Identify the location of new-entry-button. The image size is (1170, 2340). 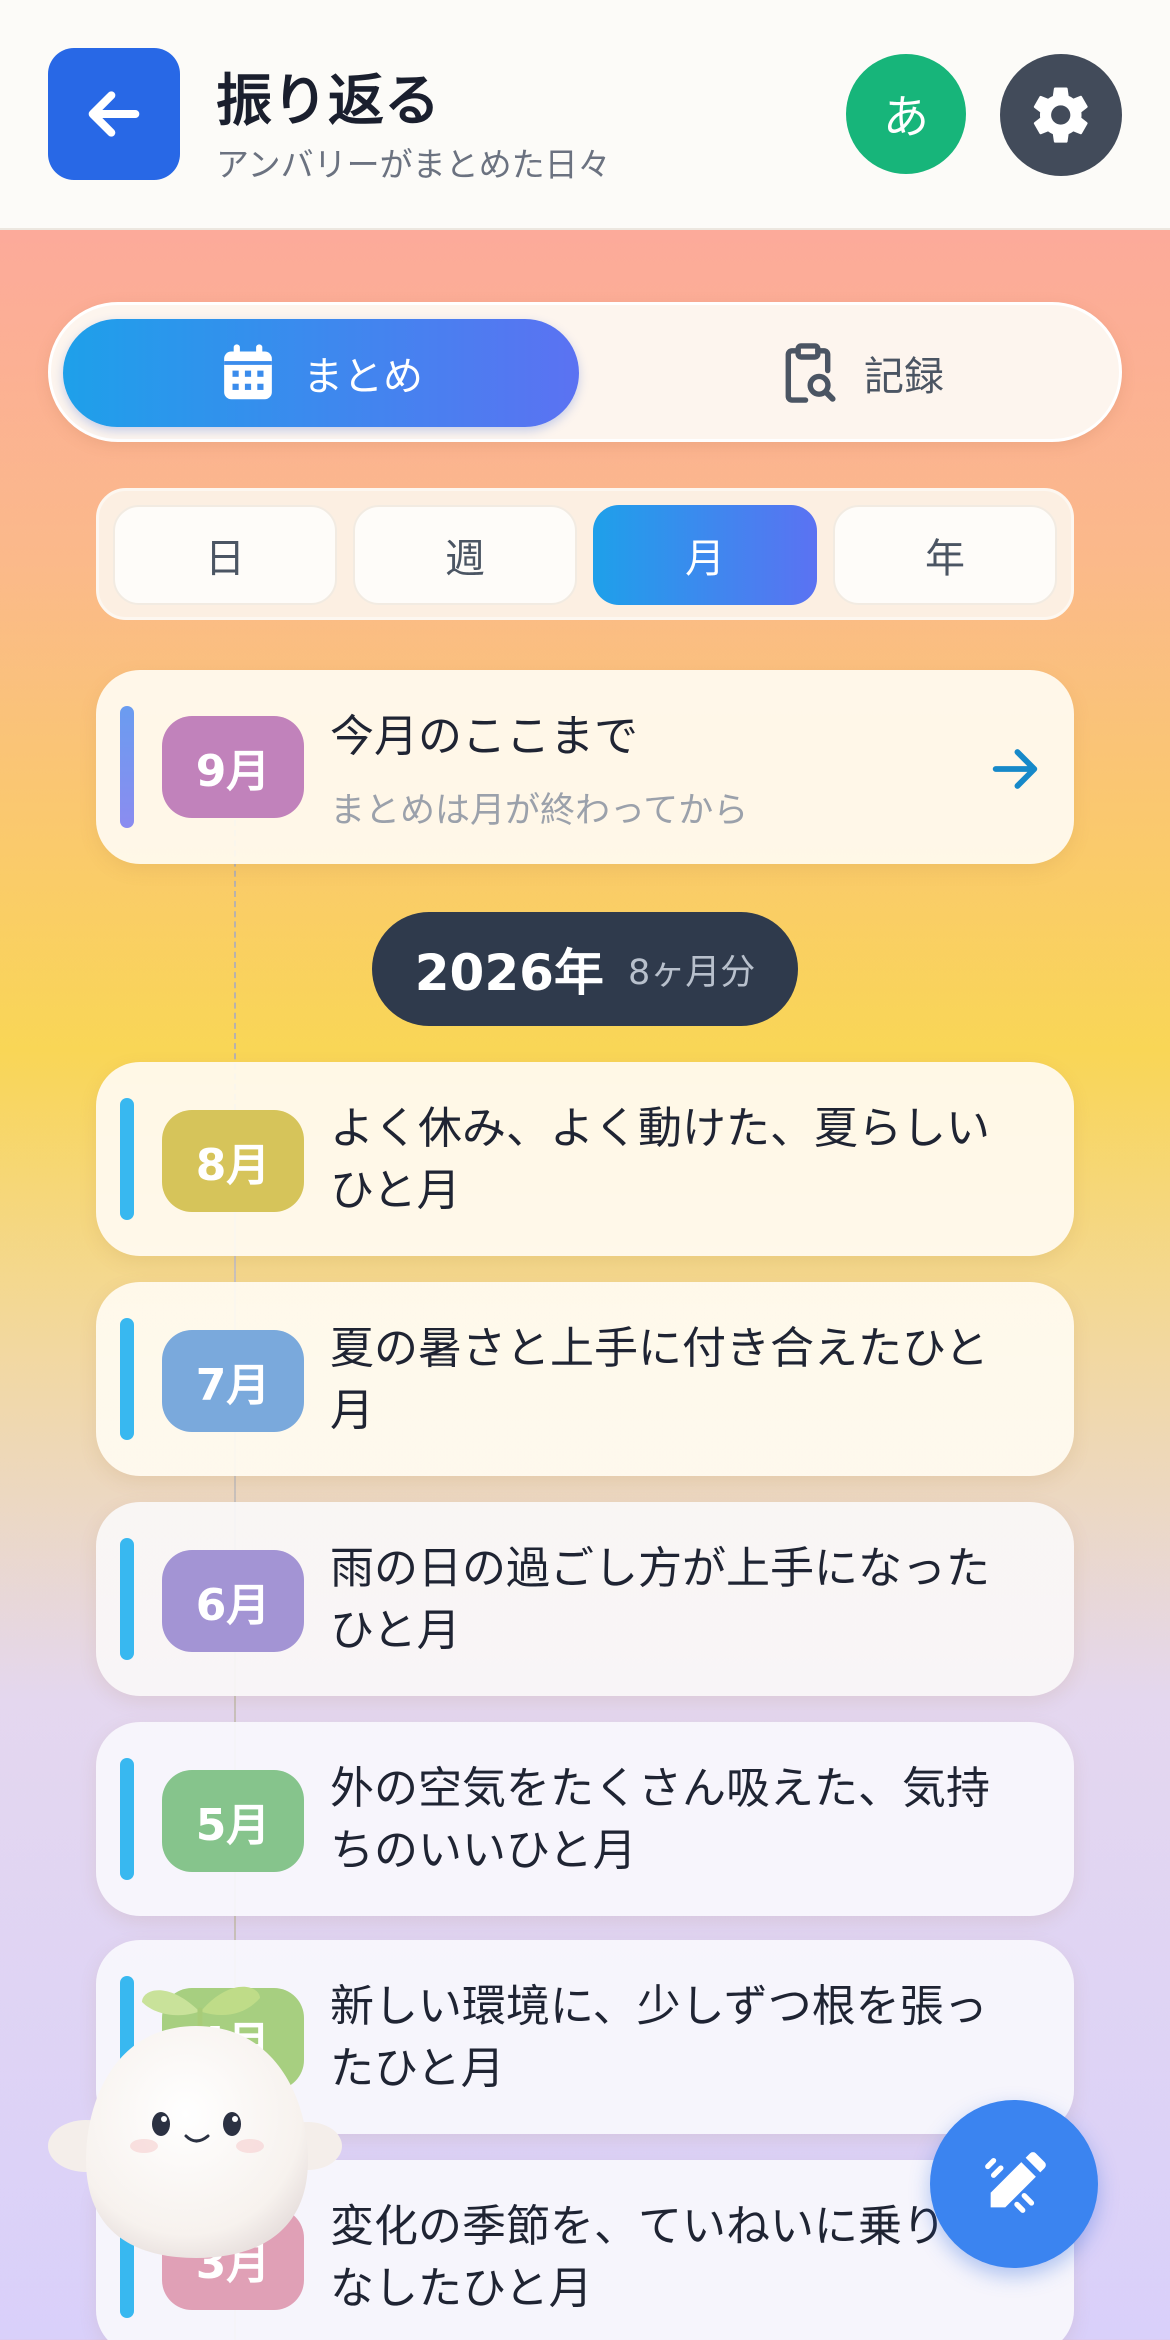
(1014, 2184).